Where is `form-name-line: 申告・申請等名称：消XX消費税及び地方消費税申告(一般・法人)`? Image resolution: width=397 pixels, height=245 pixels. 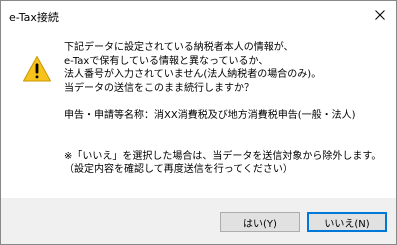
form-name-line: 申告・申請等名称：消XX消費税及び地方消費税申告(一般・法人) is located at coordinates (210, 115).